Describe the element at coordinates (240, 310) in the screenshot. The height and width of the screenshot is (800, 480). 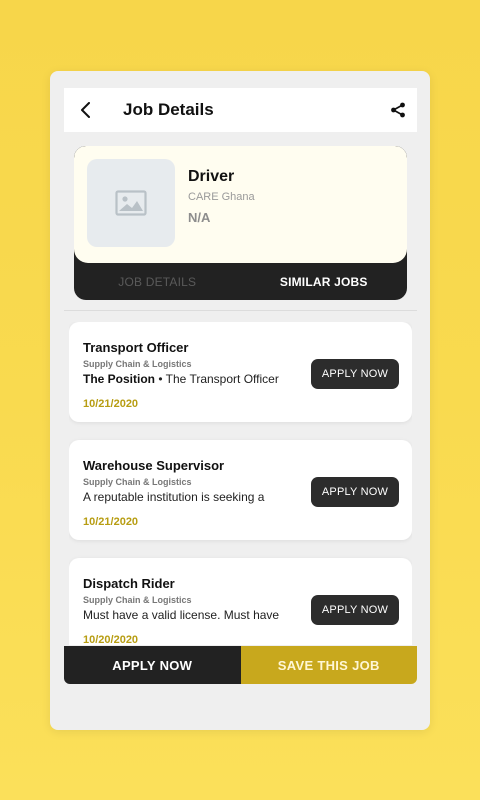
I see `section-divider` at that location.